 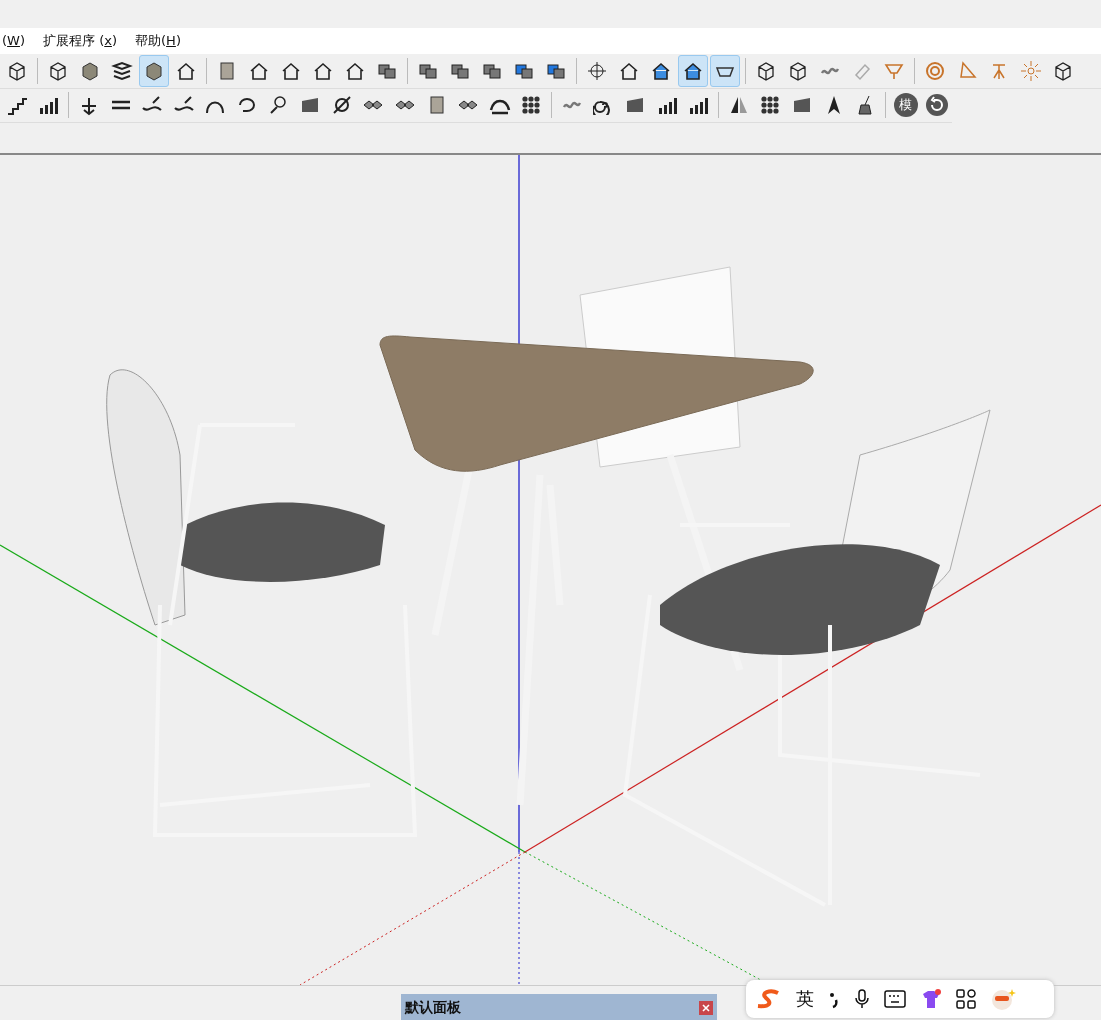 I want to click on panel-title: 默认面板, so click(x=433, y=1007).